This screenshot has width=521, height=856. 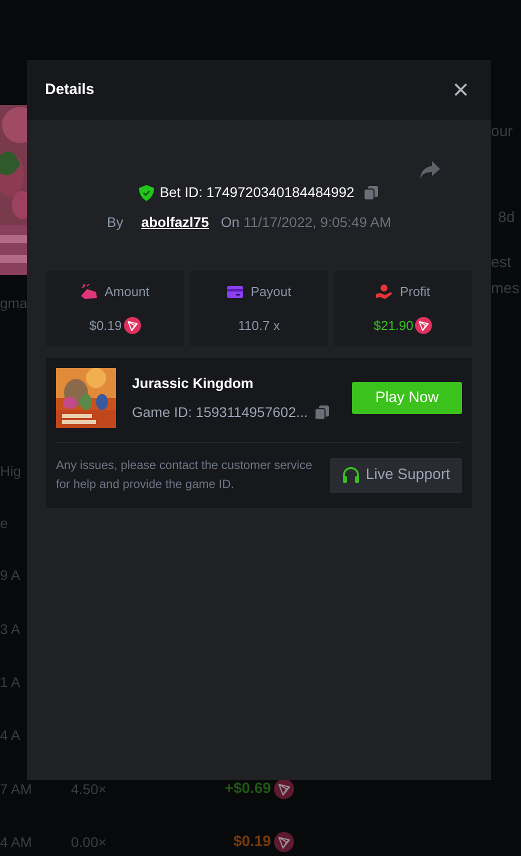 What do you see at coordinates (89, 842) in the screenshot?
I see `multiplier-text: 0.00×` at bounding box center [89, 842].